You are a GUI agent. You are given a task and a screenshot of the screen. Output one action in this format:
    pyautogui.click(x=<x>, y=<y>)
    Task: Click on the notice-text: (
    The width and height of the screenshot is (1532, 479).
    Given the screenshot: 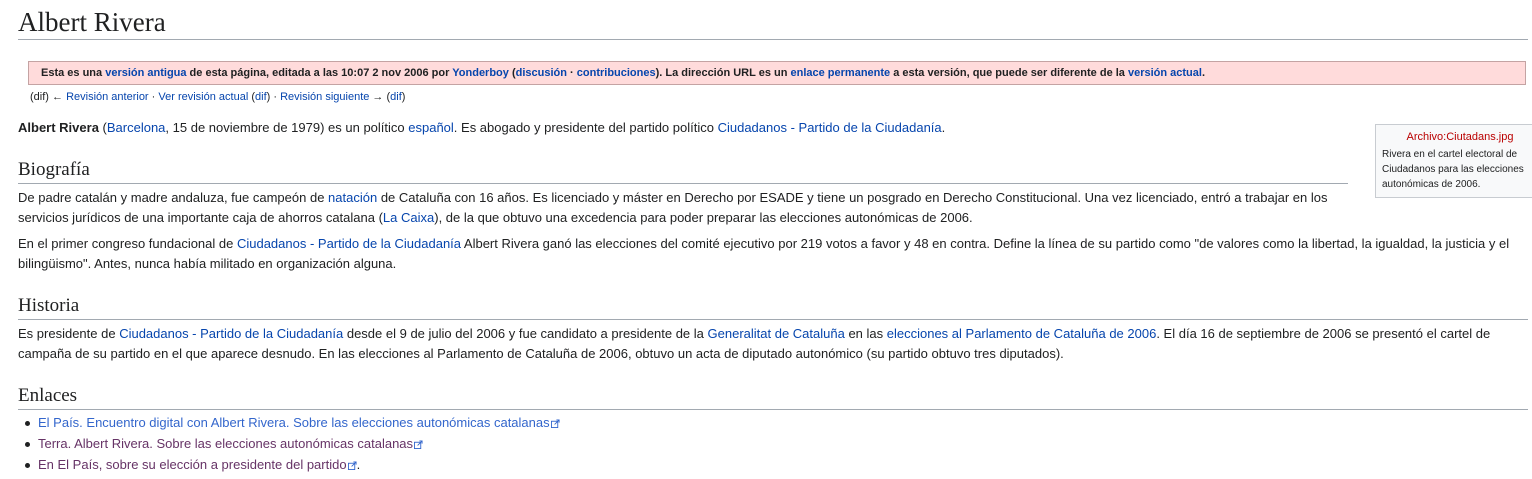 What is the action you would take?
    pyautogui.click(x=512, y=73)
    